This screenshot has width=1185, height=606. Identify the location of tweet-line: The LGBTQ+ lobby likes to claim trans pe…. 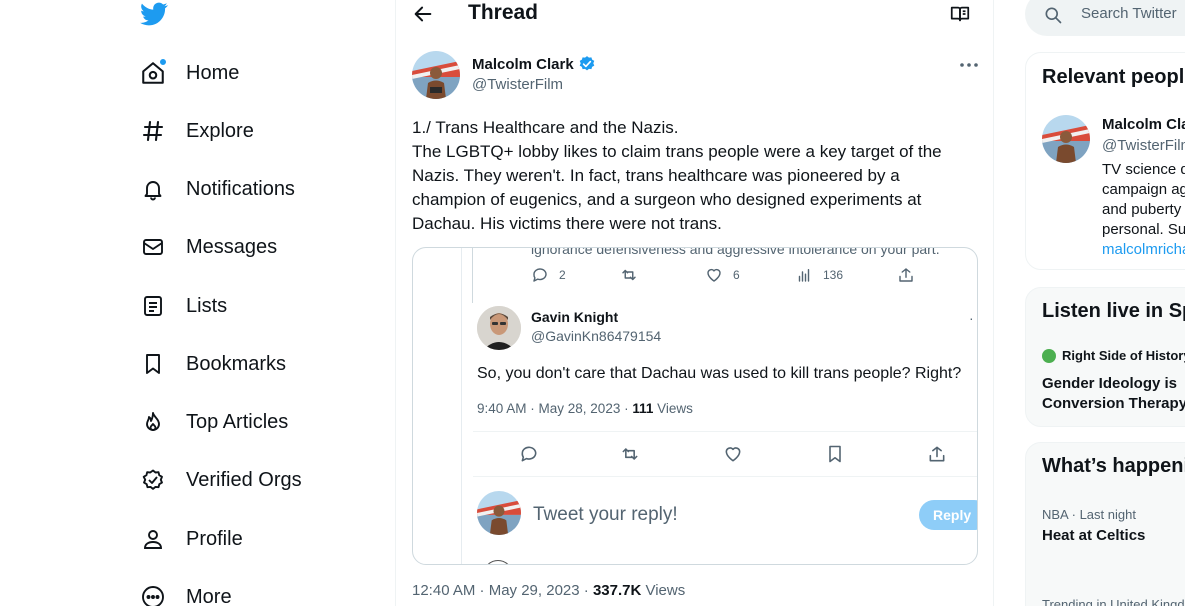
(677, 151).